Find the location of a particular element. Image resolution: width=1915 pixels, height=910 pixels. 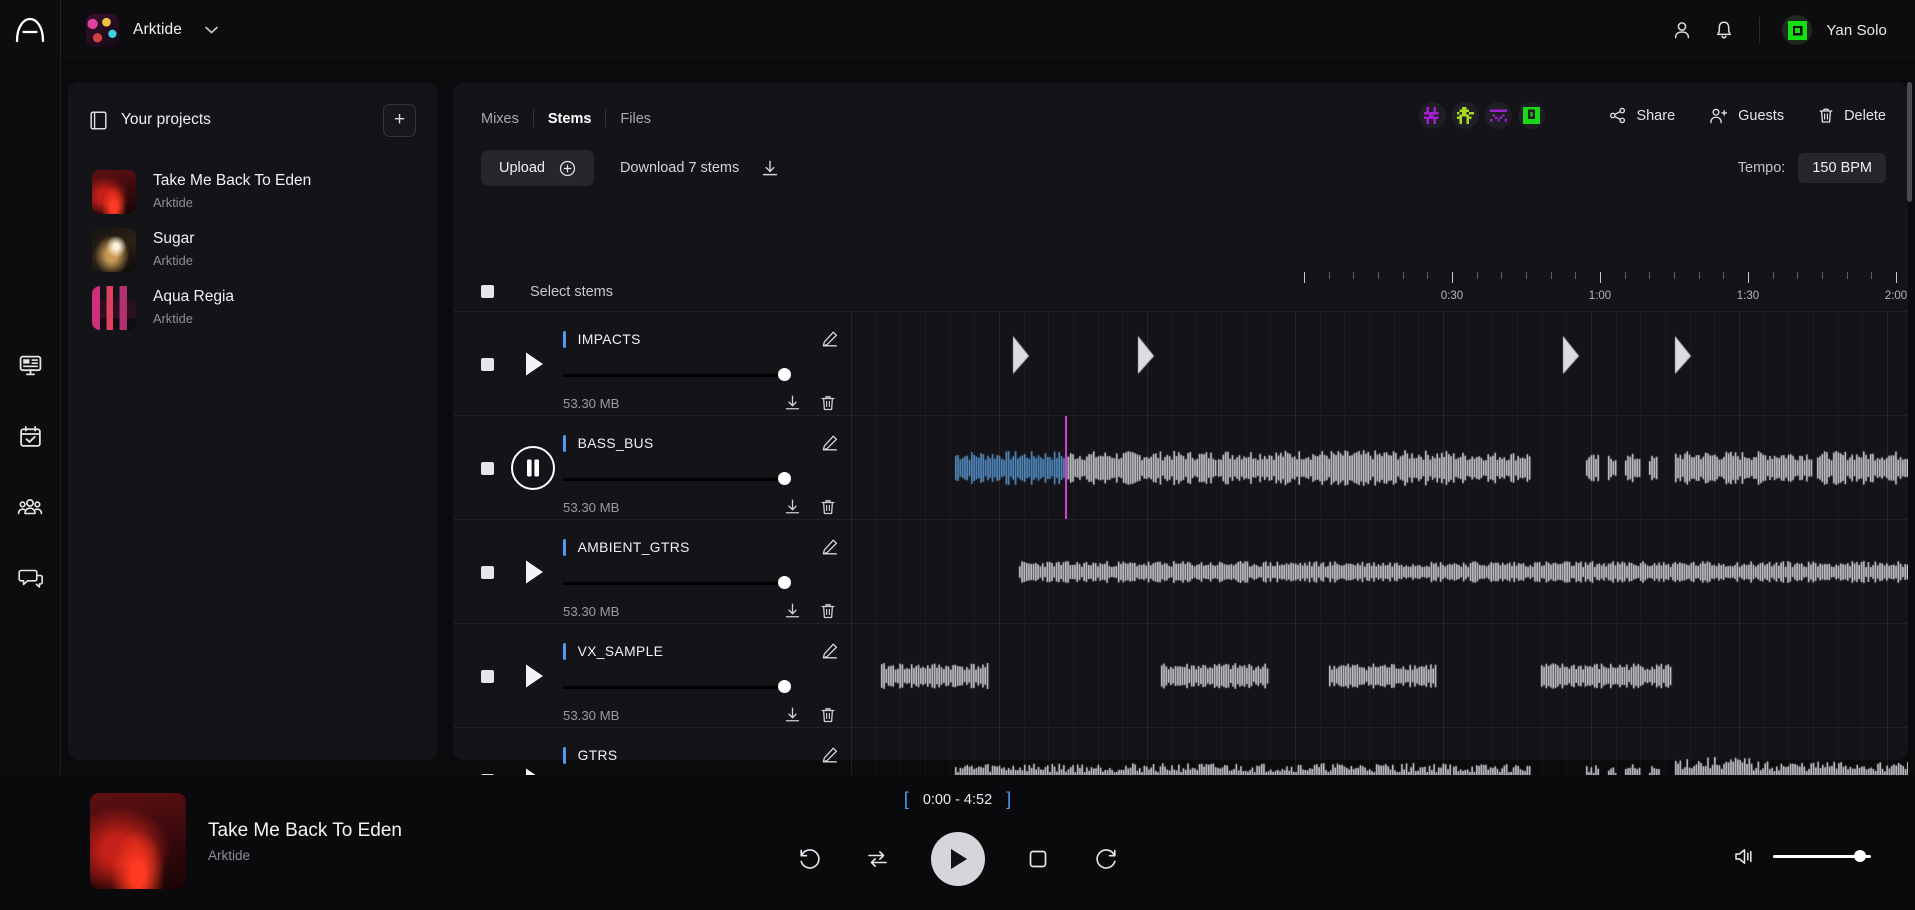

share-button: Share is located at coordinates (1642, 115).